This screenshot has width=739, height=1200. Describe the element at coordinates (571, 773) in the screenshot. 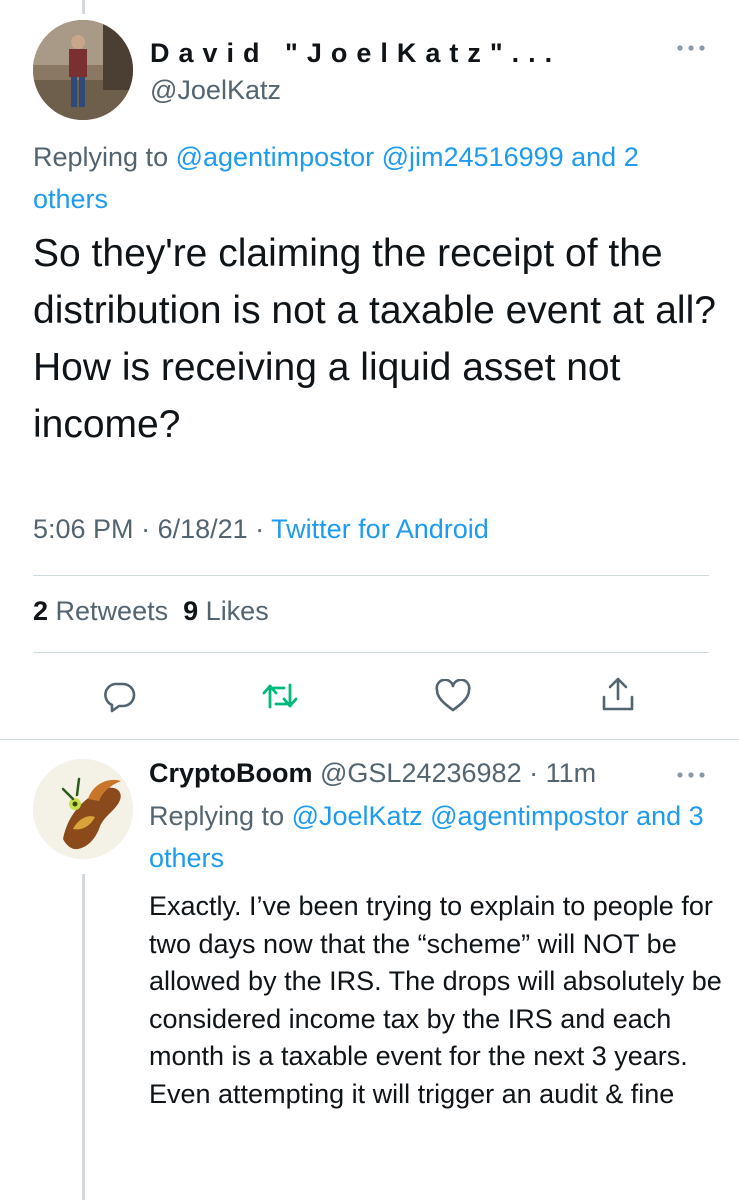

I see `tweet-age: 11m` at that location.